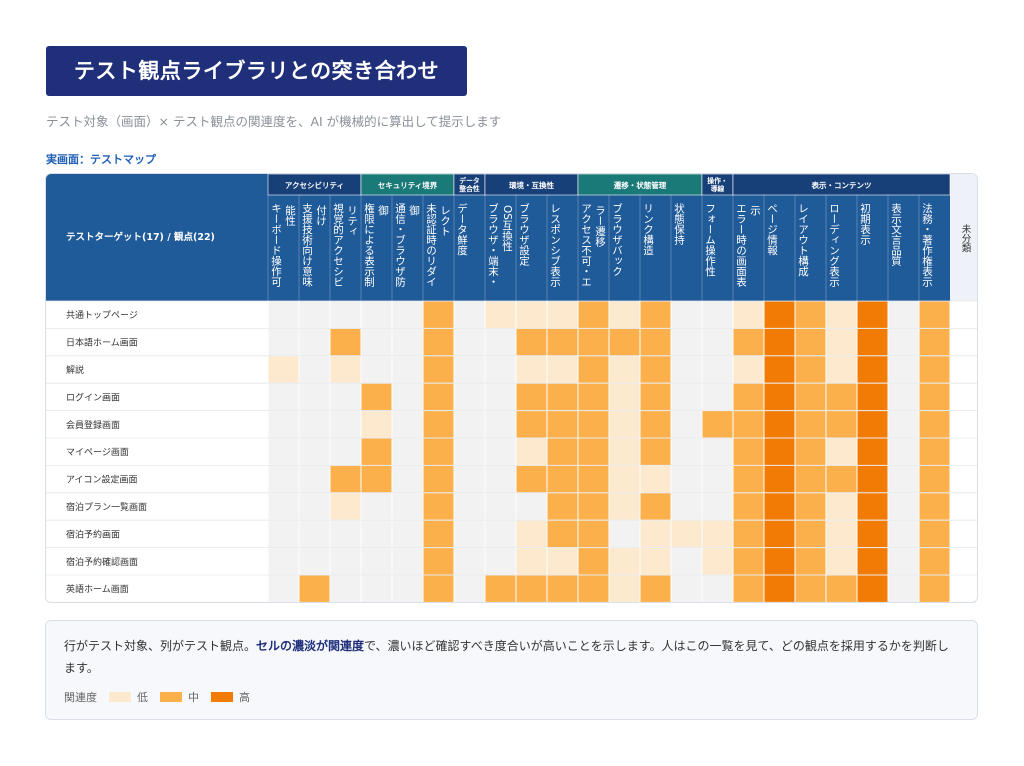 This screenshot has width=1024, height=766. What do you see at coordinates (142, 697) in the screenshot?
I see `legend-label-low: 低` at bounding box center [142, 697].